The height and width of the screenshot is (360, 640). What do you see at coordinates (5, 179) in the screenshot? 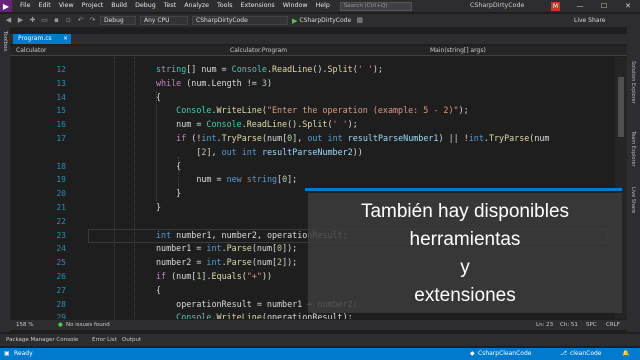
I see `left-tool-strip: Toolbox` at bounding box center [5, 179].